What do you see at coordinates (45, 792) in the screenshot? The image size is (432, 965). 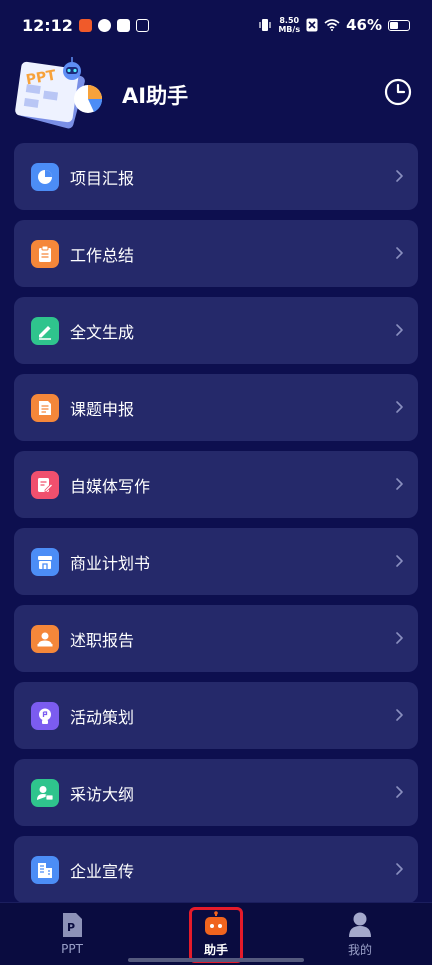 I see `interview-icon` at bounding box center [45, 792].